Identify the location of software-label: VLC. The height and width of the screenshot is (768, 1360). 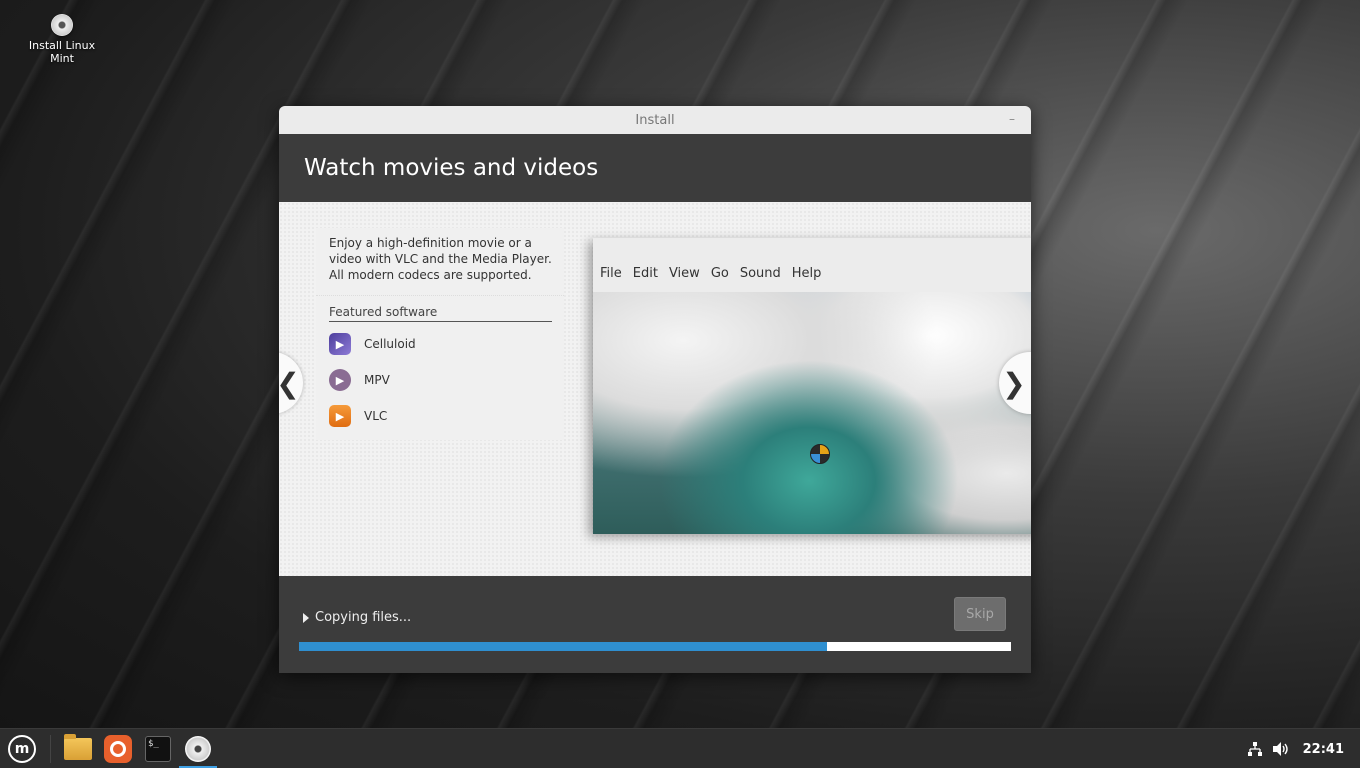
(376, 416).